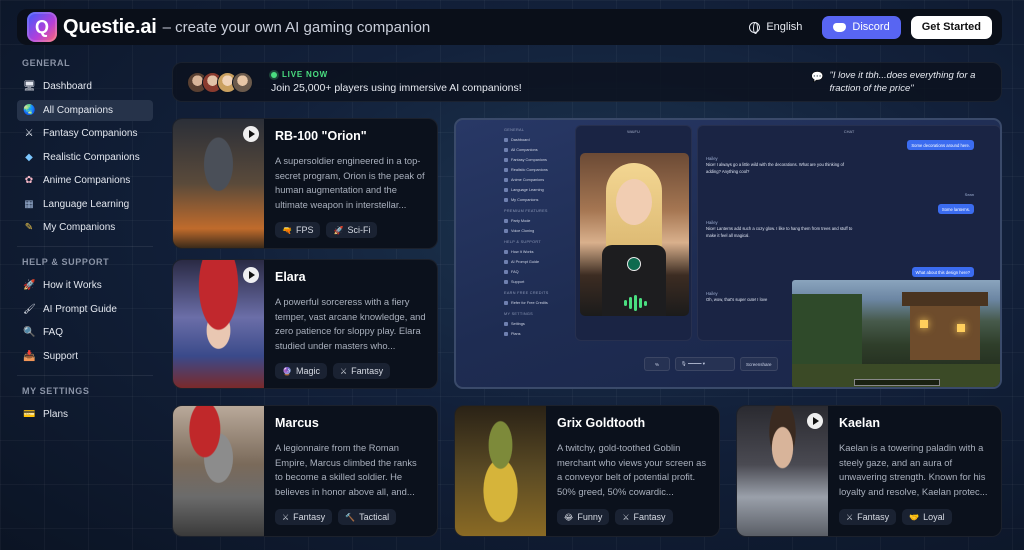 Image resolution: width=1024 pixels, height=550 pixels. What do you see at coordinates (951, 27) in the screenshot?
I see `get-started-button: Get Started` at bounding box center [951, 27].